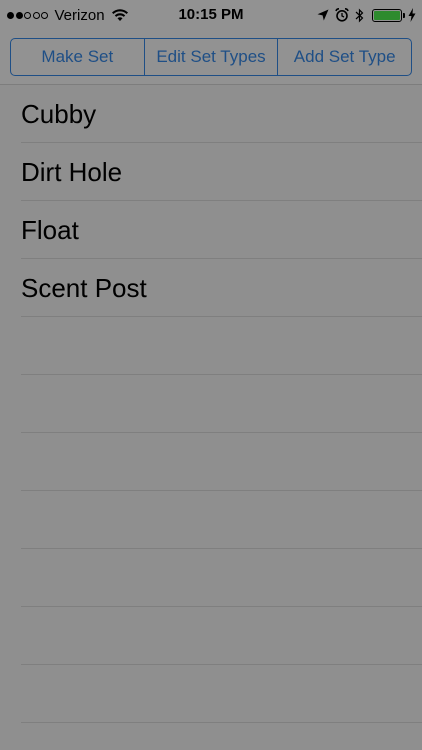  What do you see at coordinates (359, 15) in the screenshot?
I see `bluetooth-icon` at bounding box center [359, 15].